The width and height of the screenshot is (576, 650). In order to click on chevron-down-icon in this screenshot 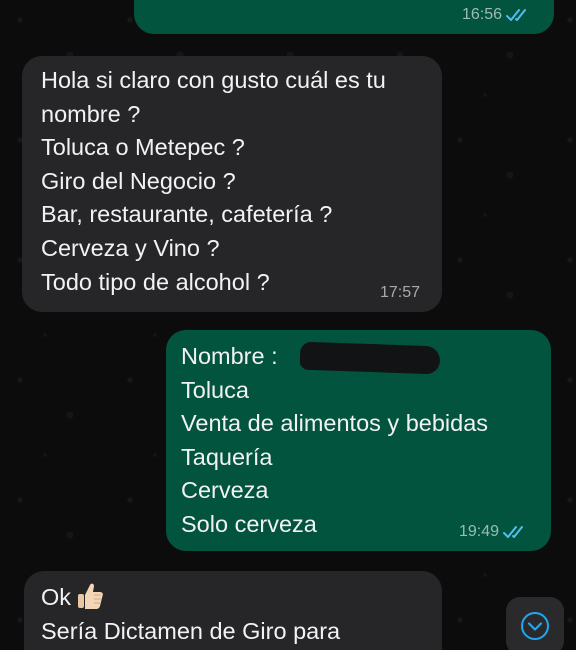, I will do `click(535, 626)`.